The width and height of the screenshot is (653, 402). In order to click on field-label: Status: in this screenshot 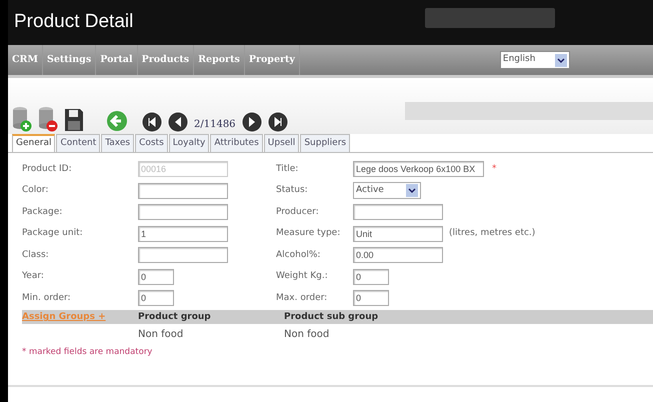, I will do `click(292, 190)`.